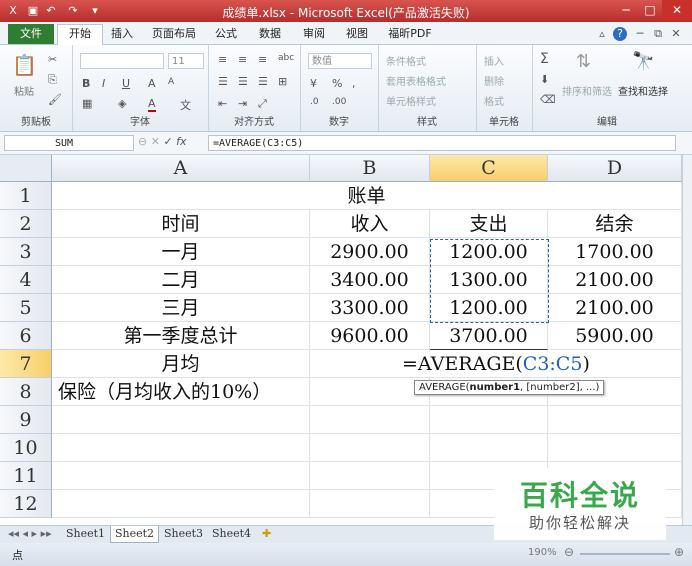  I want to click on paste-label: 粘贴, so click(24, 90).